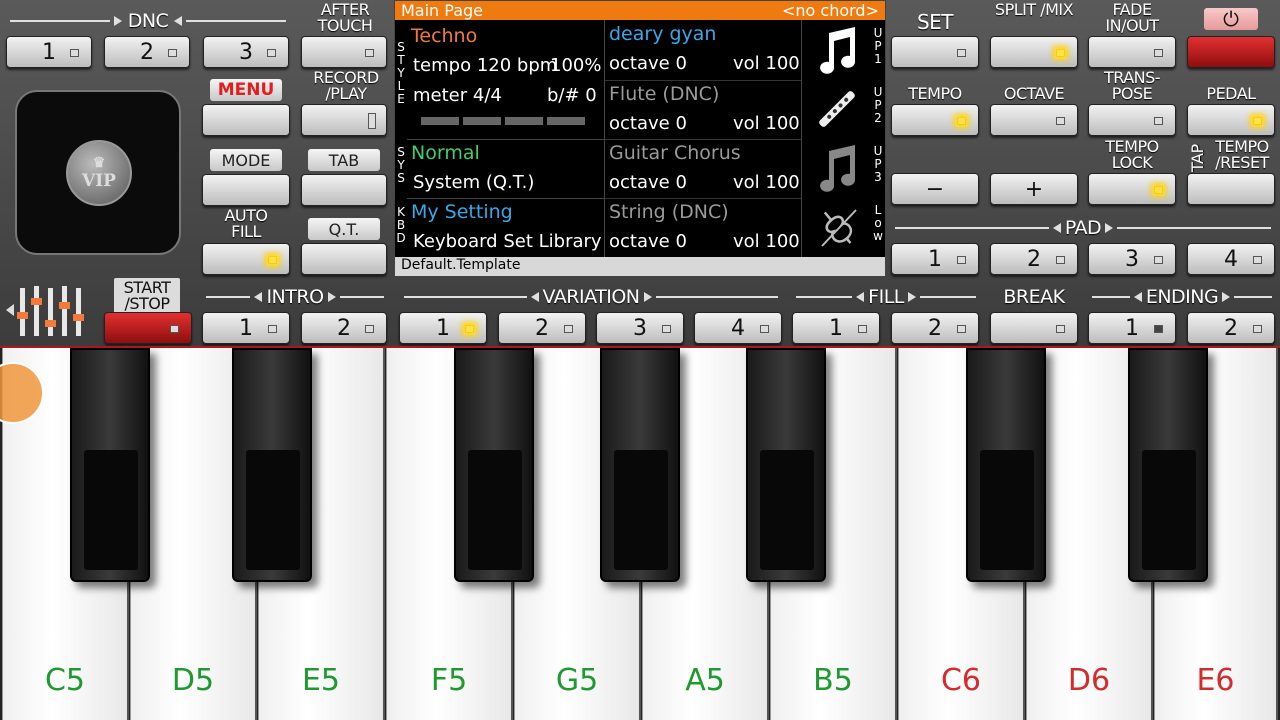 The image size is (1280, 720). I want to click on fill-2-button: 2, so click(935, 328).